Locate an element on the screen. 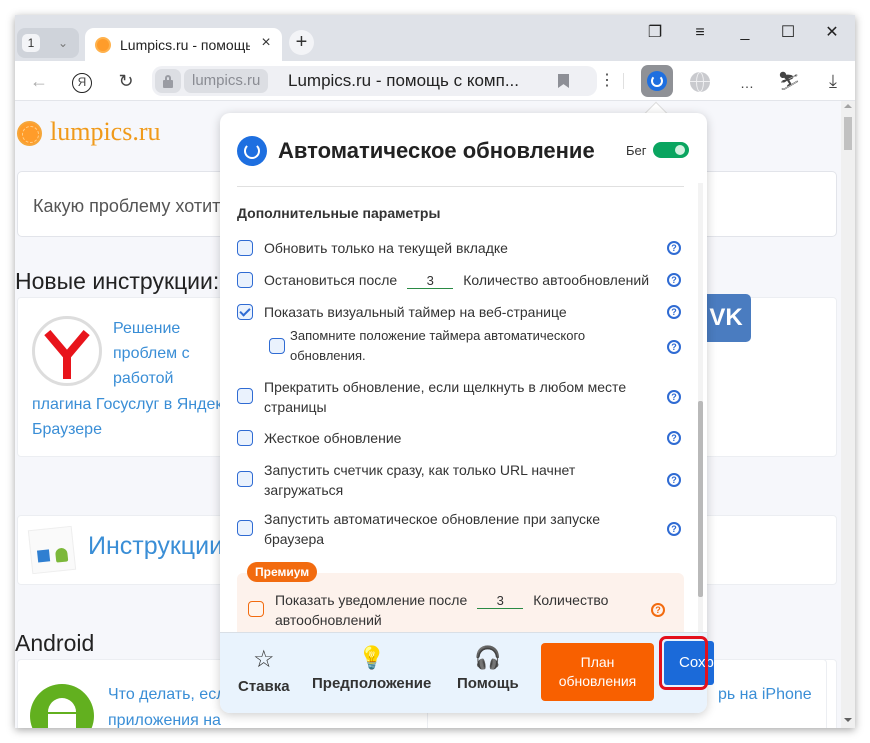 The width and height of the screenshot is (870, 743). chevron-down-icon: ⌄ is located at coordinates (63, 43).